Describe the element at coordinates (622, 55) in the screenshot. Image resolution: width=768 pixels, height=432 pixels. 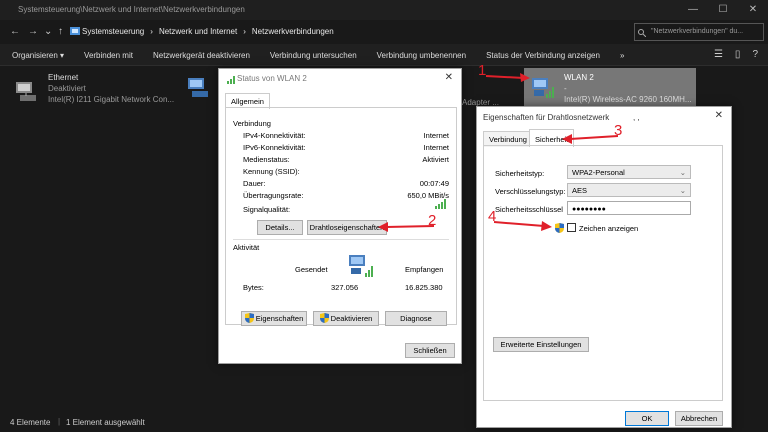
I see `more-commands-button: »` at that location.